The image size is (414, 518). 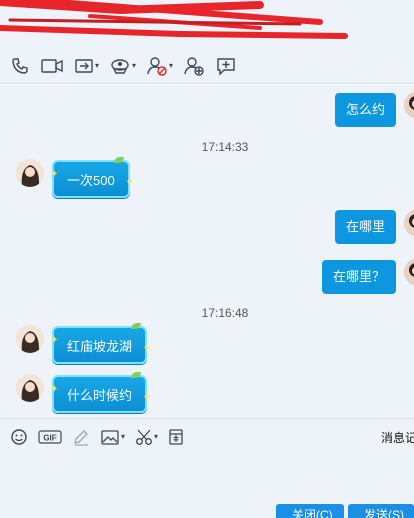 What do you see at coordinates (207, 478) in the screenshot?
I see `message-input` at bounding box center [207, 478].